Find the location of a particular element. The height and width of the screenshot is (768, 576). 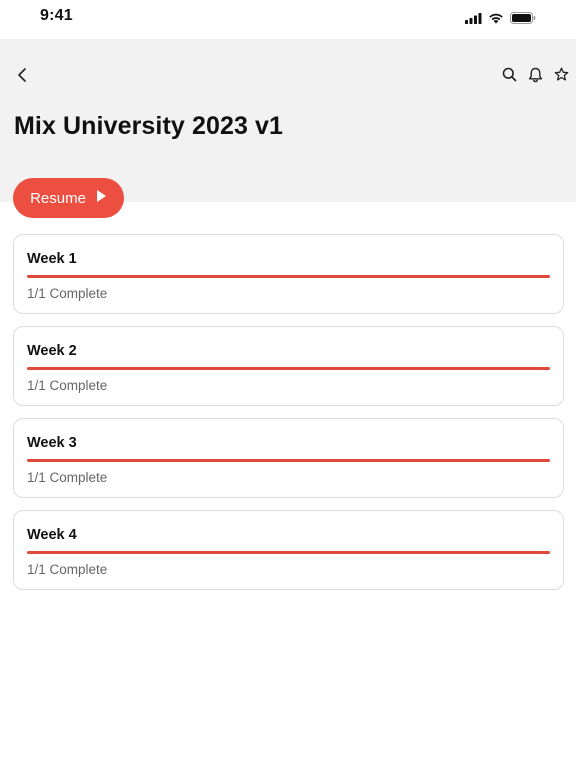

status-icons is located at coordinates (500, 20).